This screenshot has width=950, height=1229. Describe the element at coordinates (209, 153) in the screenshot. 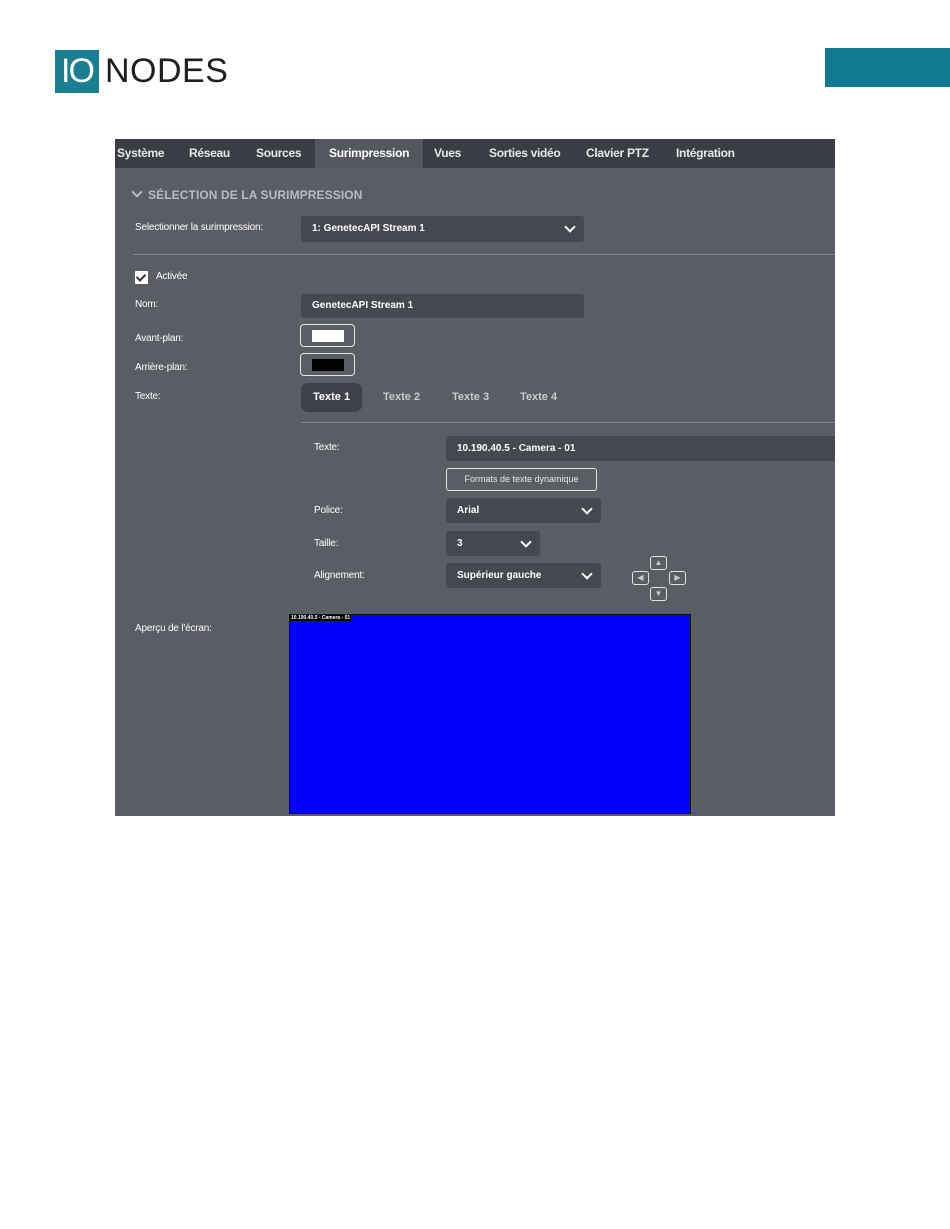

I see `nav-item-reseau: Réseau` at that location.